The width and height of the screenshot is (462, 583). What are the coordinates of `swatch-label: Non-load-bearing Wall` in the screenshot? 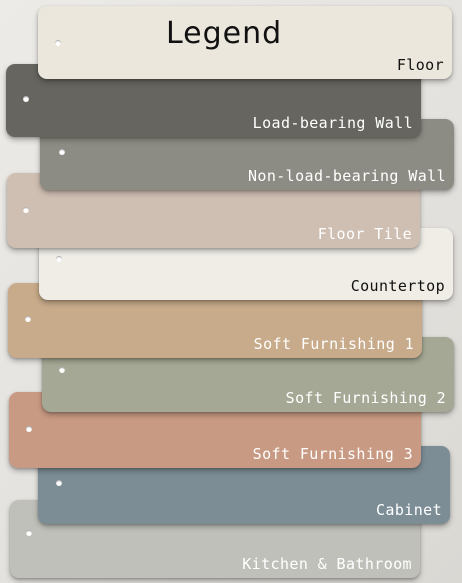 It's located at (346, 176).